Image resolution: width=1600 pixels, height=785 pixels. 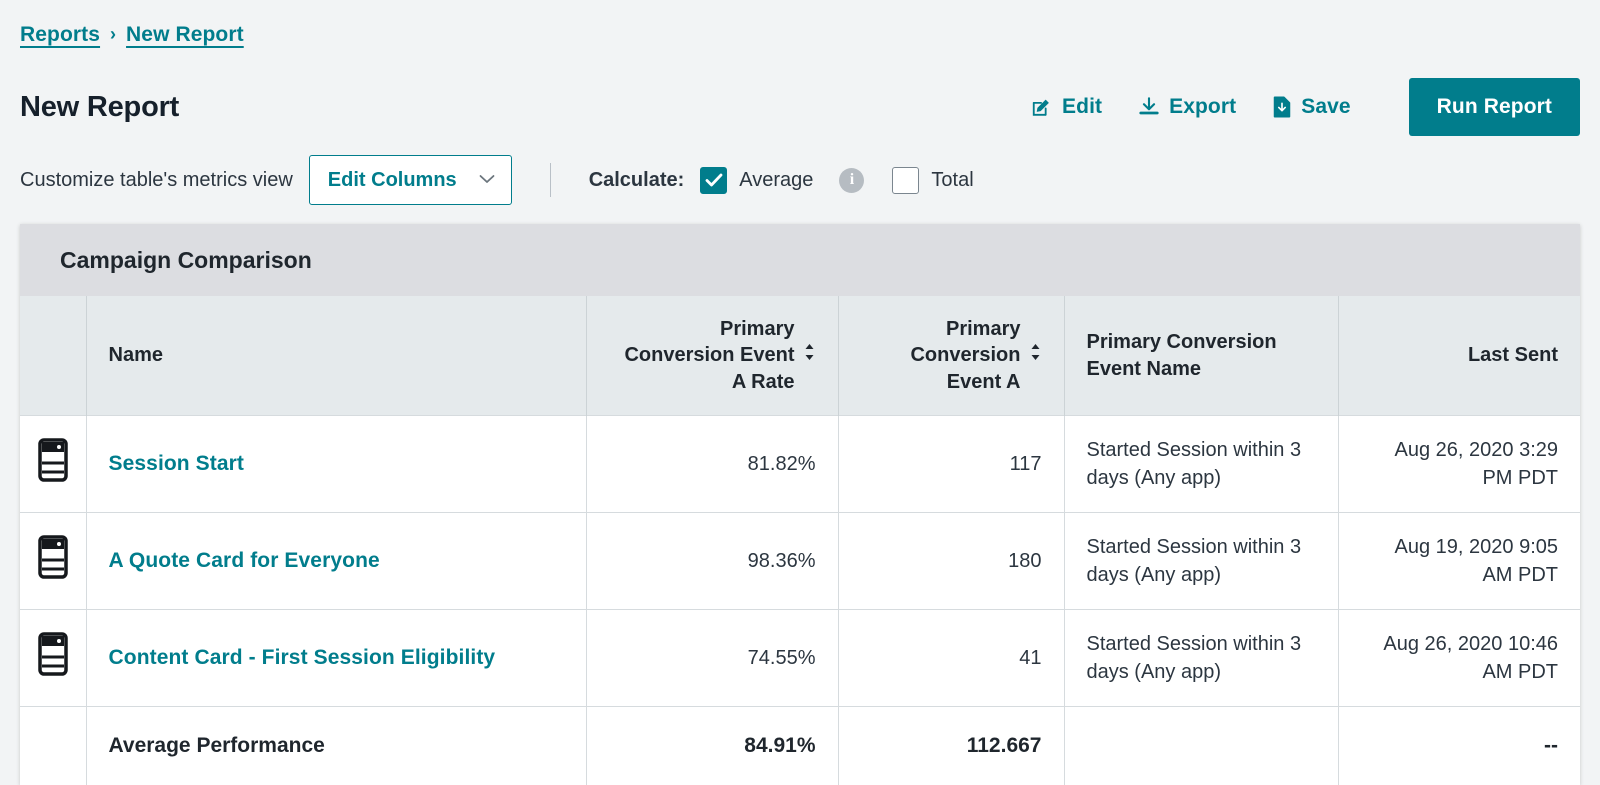 I want to click on breadcrumb: Reports › New Report, so click(x=800, y=25).